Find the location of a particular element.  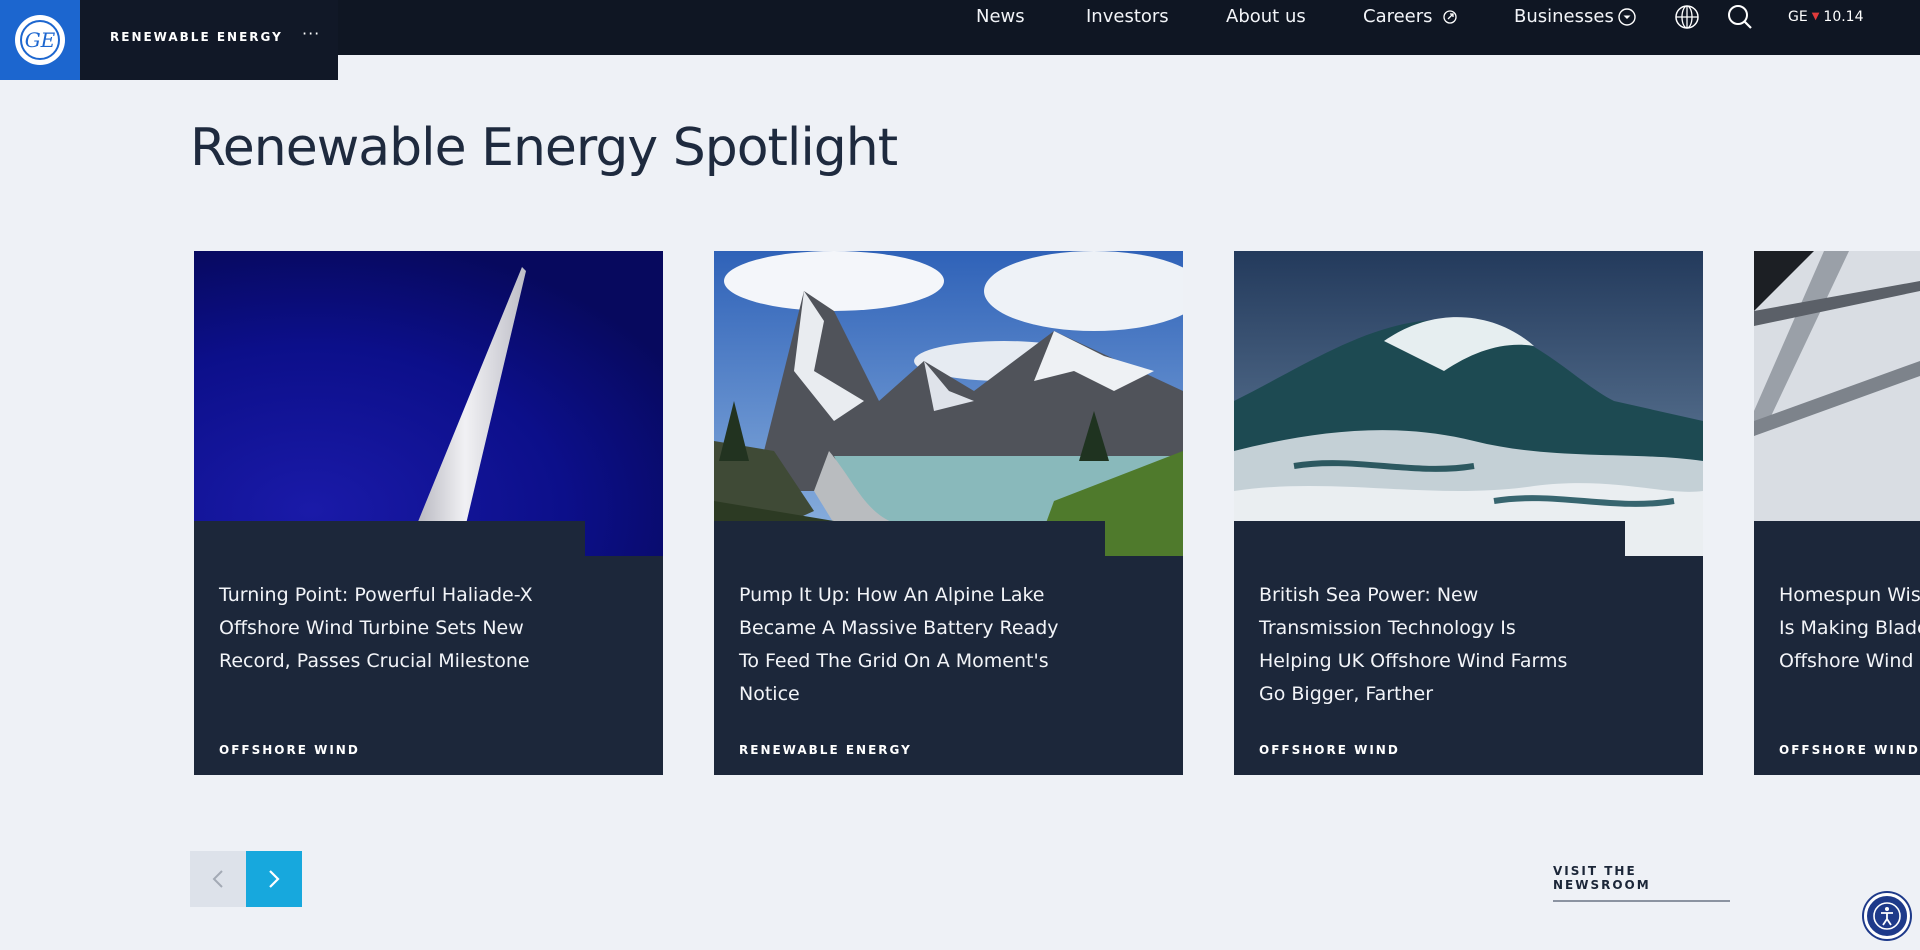

ge-logo-icon: GE is located at coordinates (40, 40).